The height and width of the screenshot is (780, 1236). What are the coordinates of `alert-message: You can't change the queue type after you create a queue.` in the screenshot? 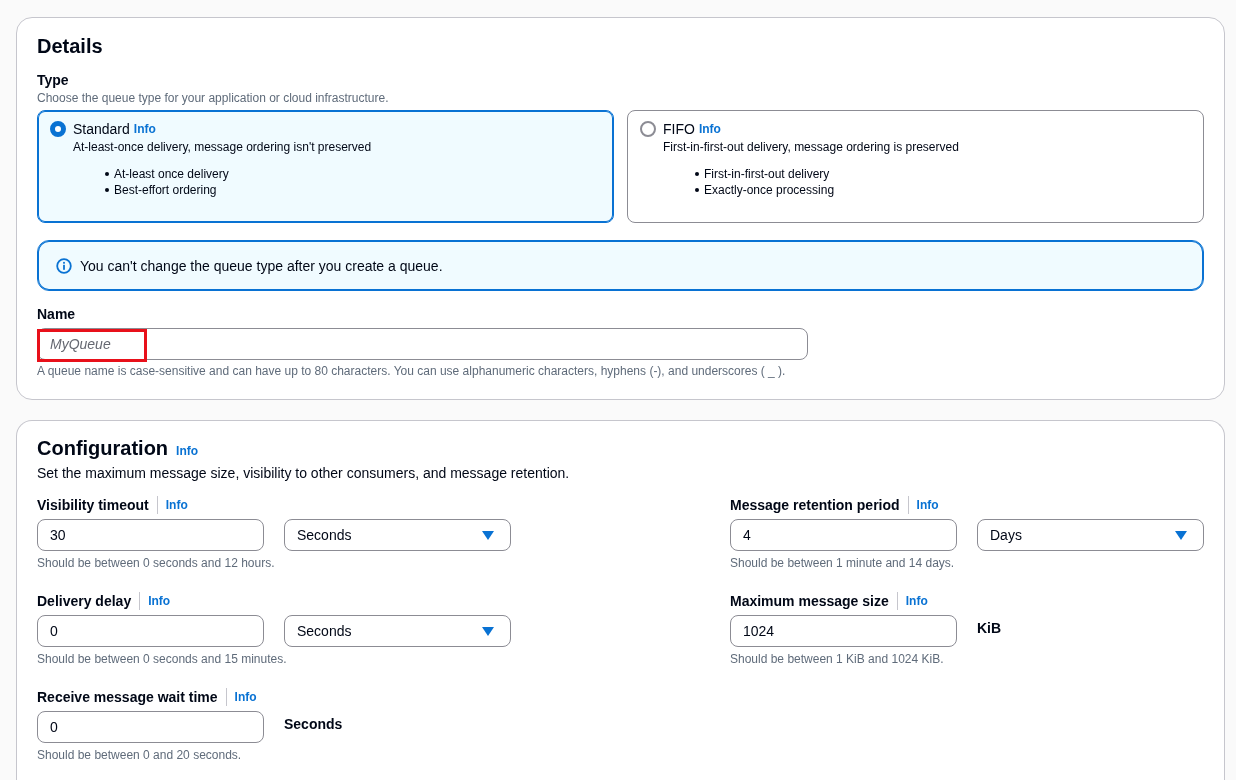 It's located at (261, 265).